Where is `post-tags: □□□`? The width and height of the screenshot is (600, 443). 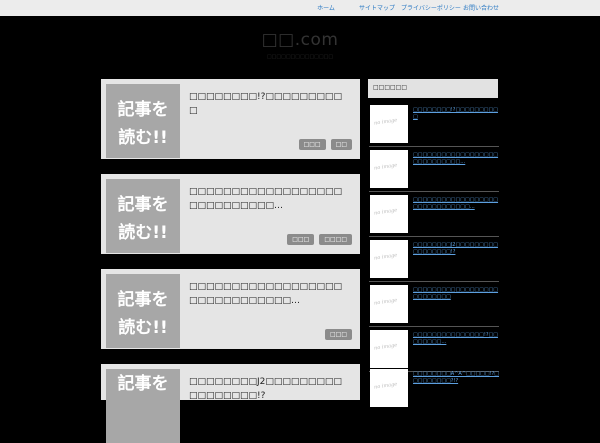 post-tags: □□□ is located at coordinates (338, 334).